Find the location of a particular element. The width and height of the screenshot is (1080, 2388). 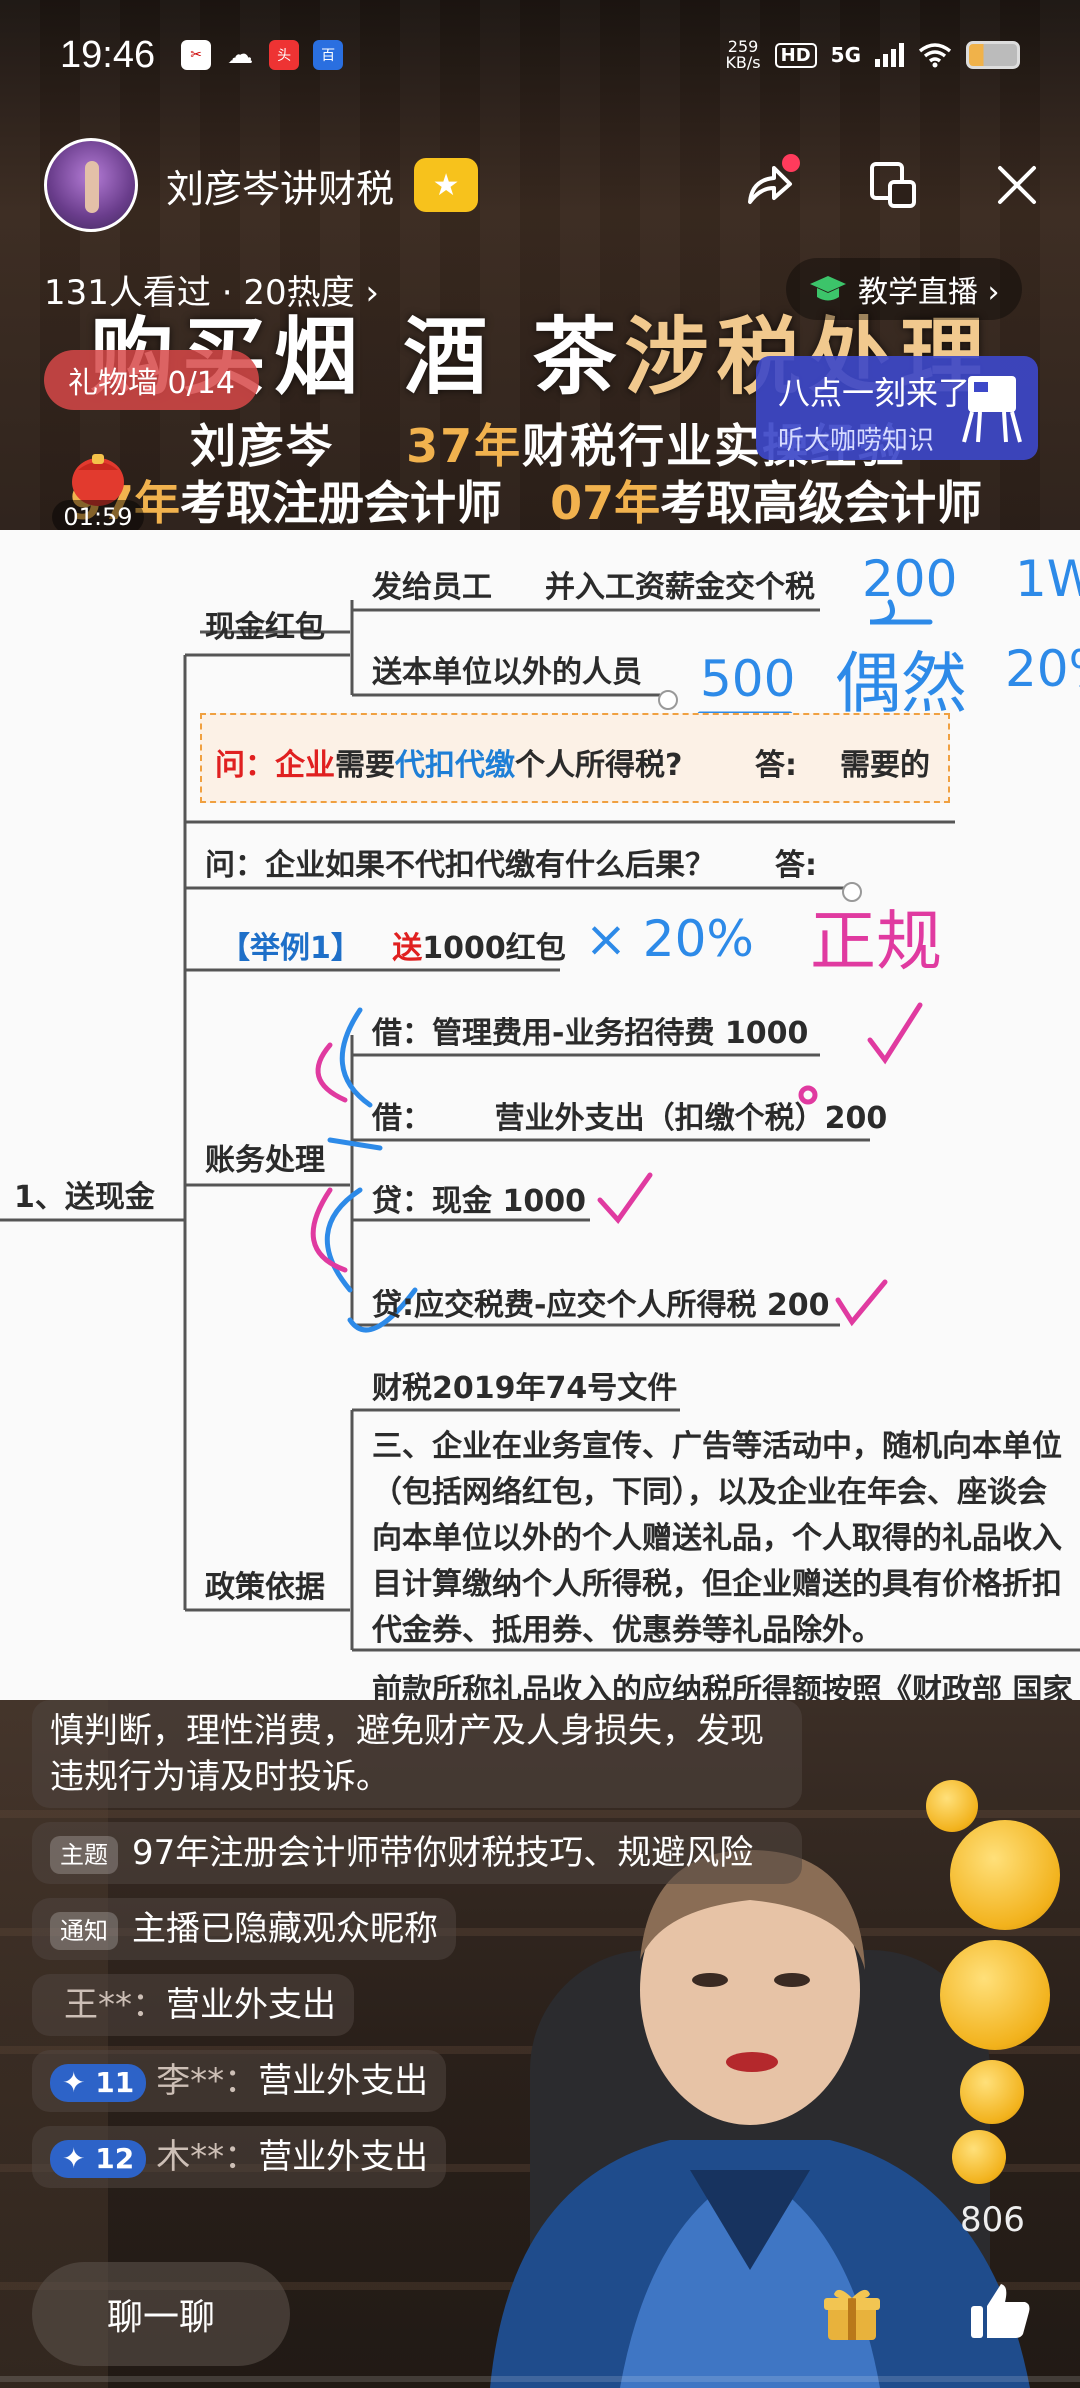

notify-tag: 通知 is located at coordinates (84, 1930).